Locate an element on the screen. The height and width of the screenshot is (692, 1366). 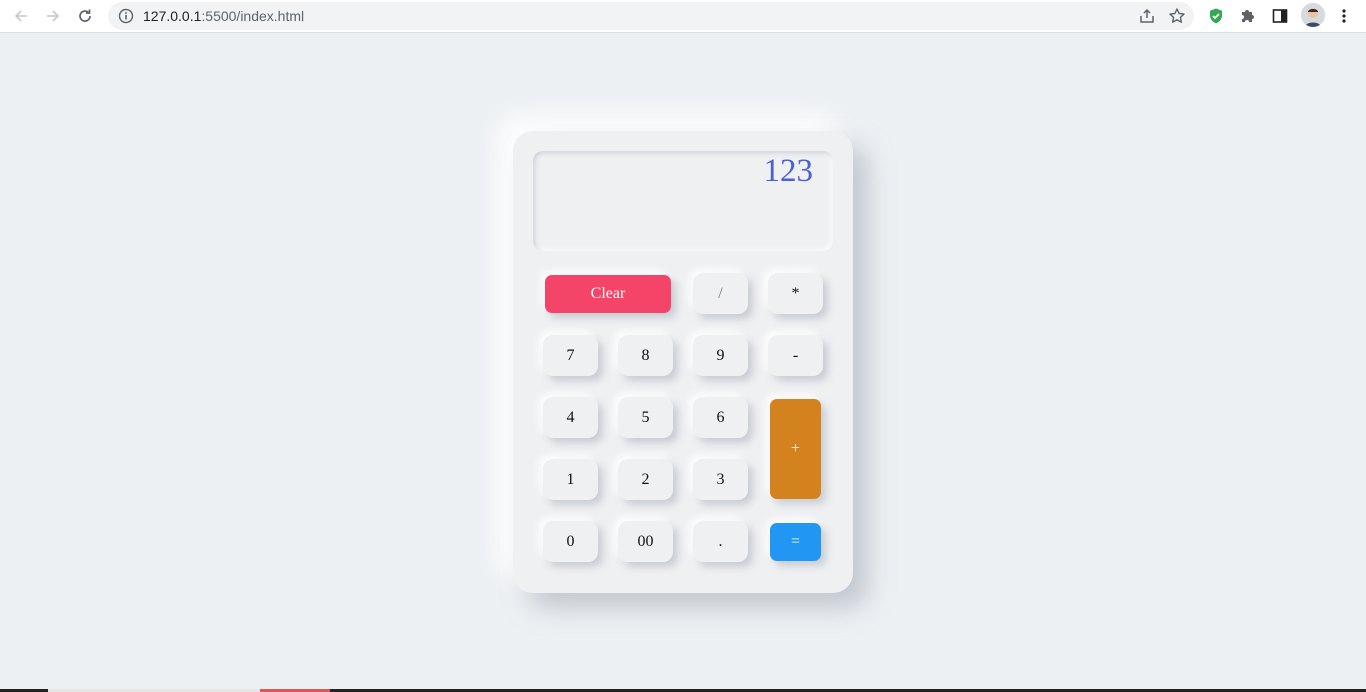
clear-button: Clear is located at coordinates (608, 294).